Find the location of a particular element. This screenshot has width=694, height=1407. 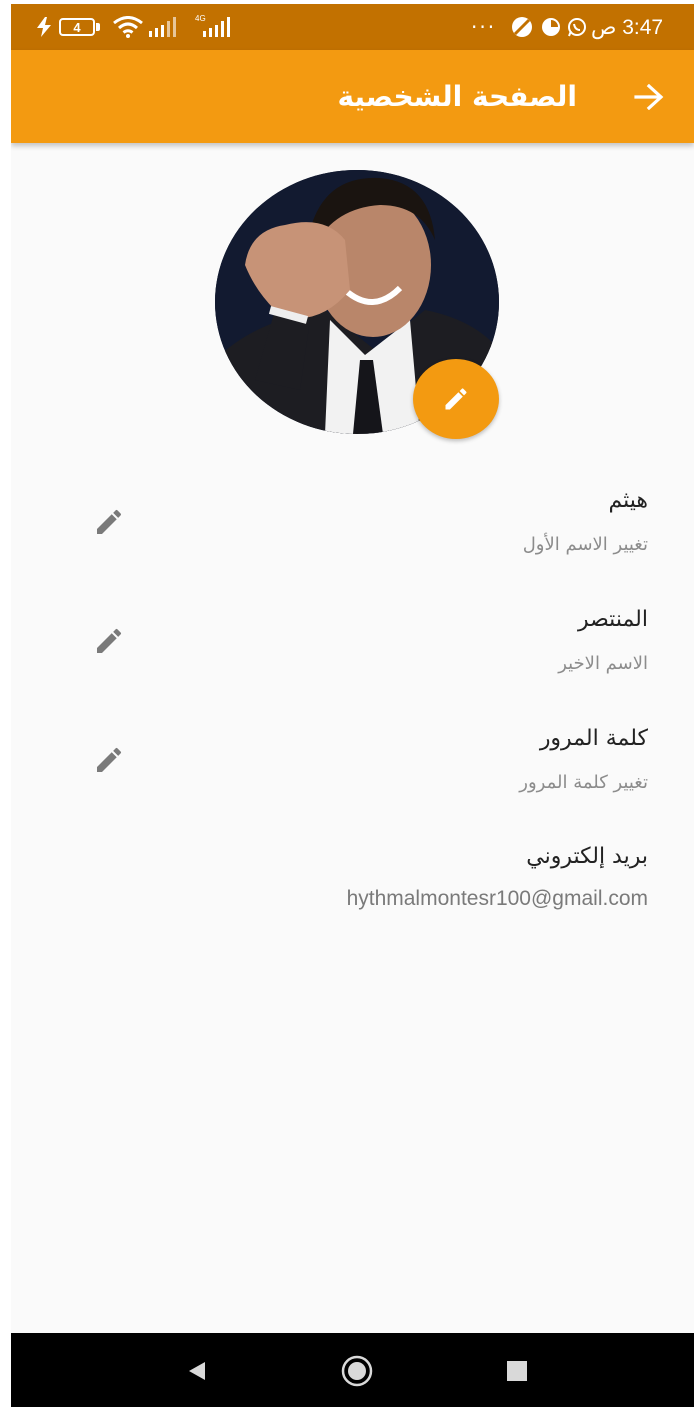

edit-first-name-button is located at coordinates (109, 522).